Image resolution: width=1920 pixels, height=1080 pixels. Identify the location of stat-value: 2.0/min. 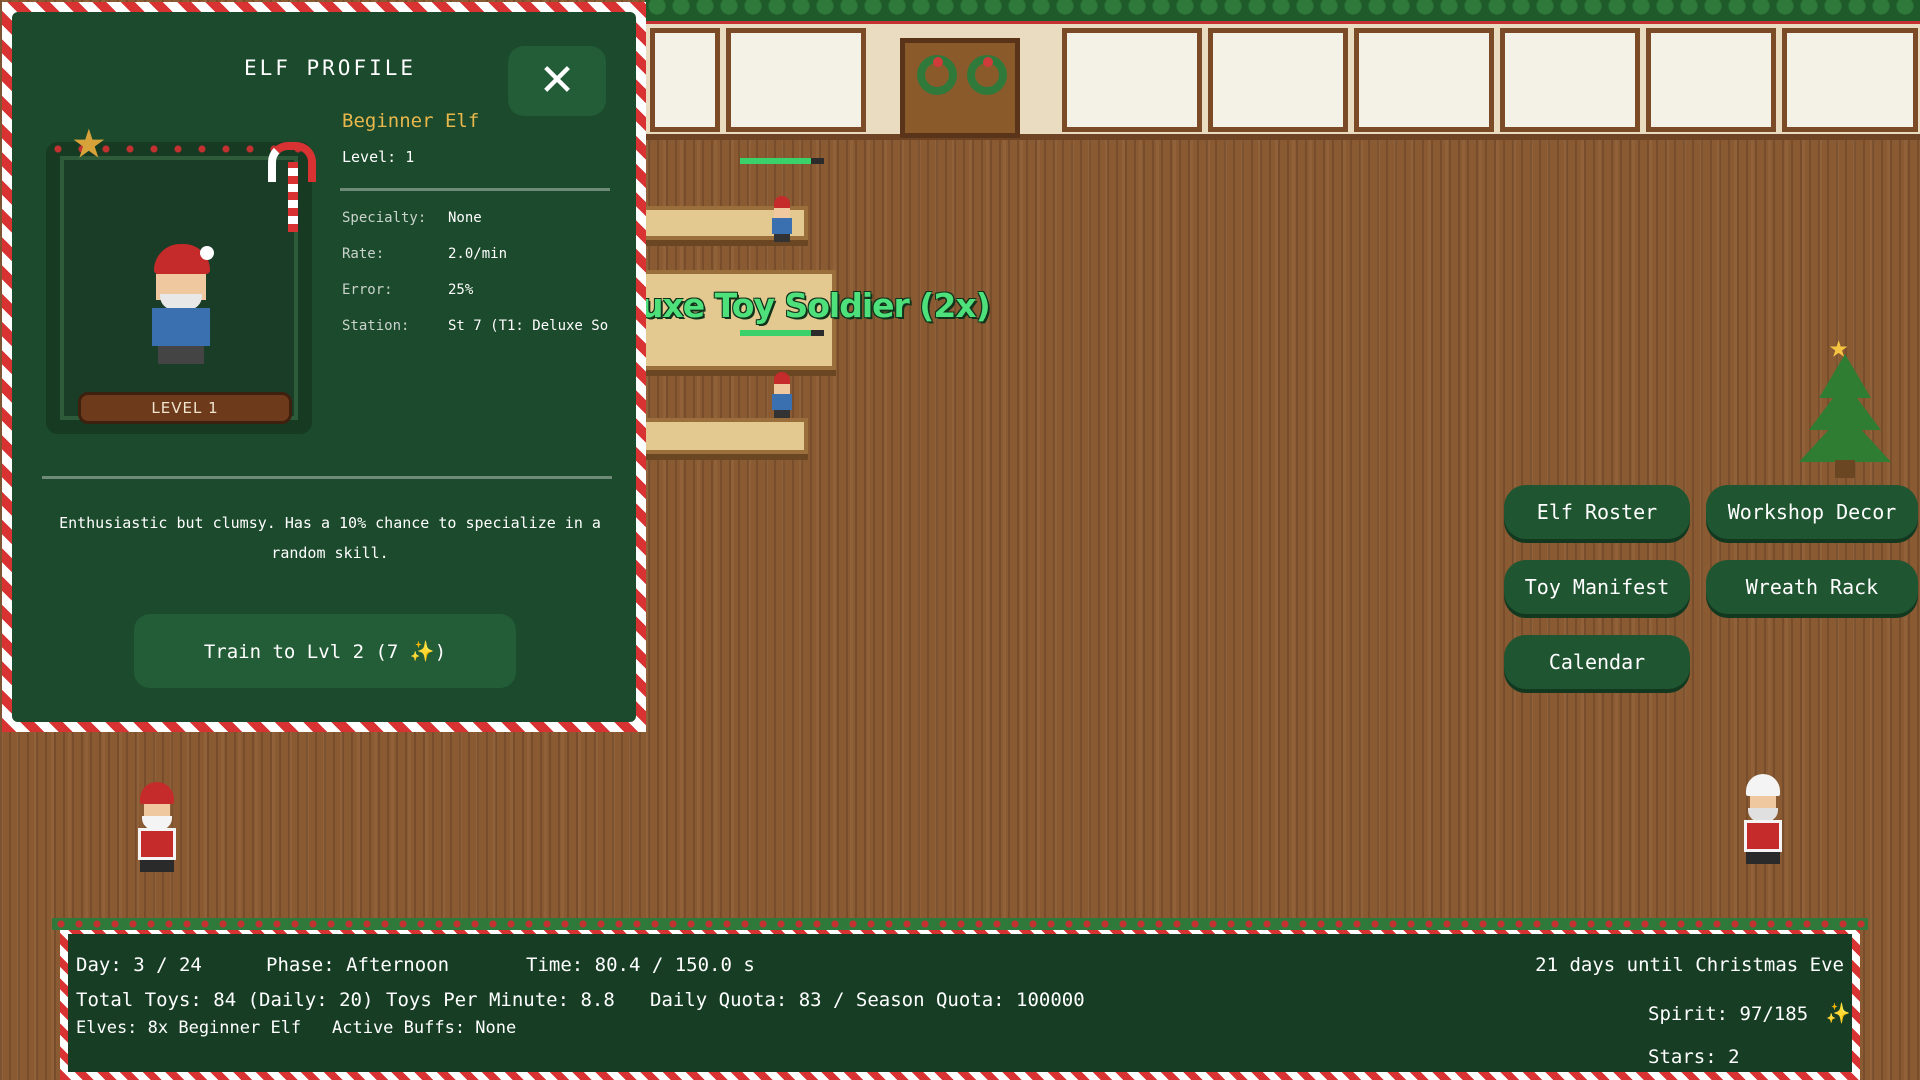
(478, 254).